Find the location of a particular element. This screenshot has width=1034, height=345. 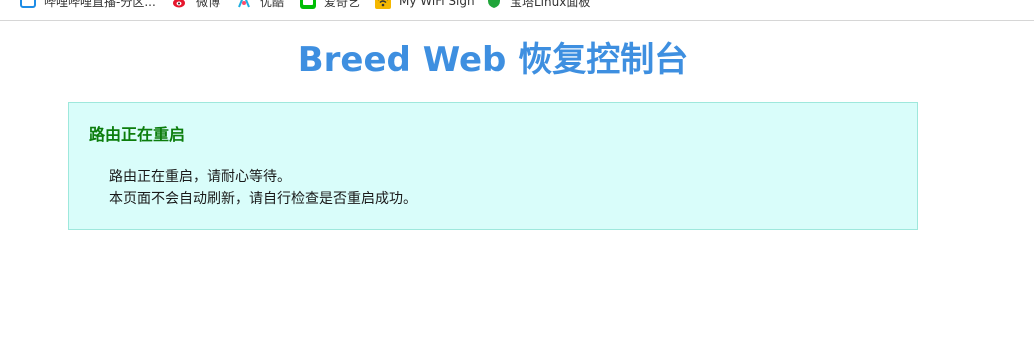

bookmark-label: 微博 is located at coordinates (208, 4).